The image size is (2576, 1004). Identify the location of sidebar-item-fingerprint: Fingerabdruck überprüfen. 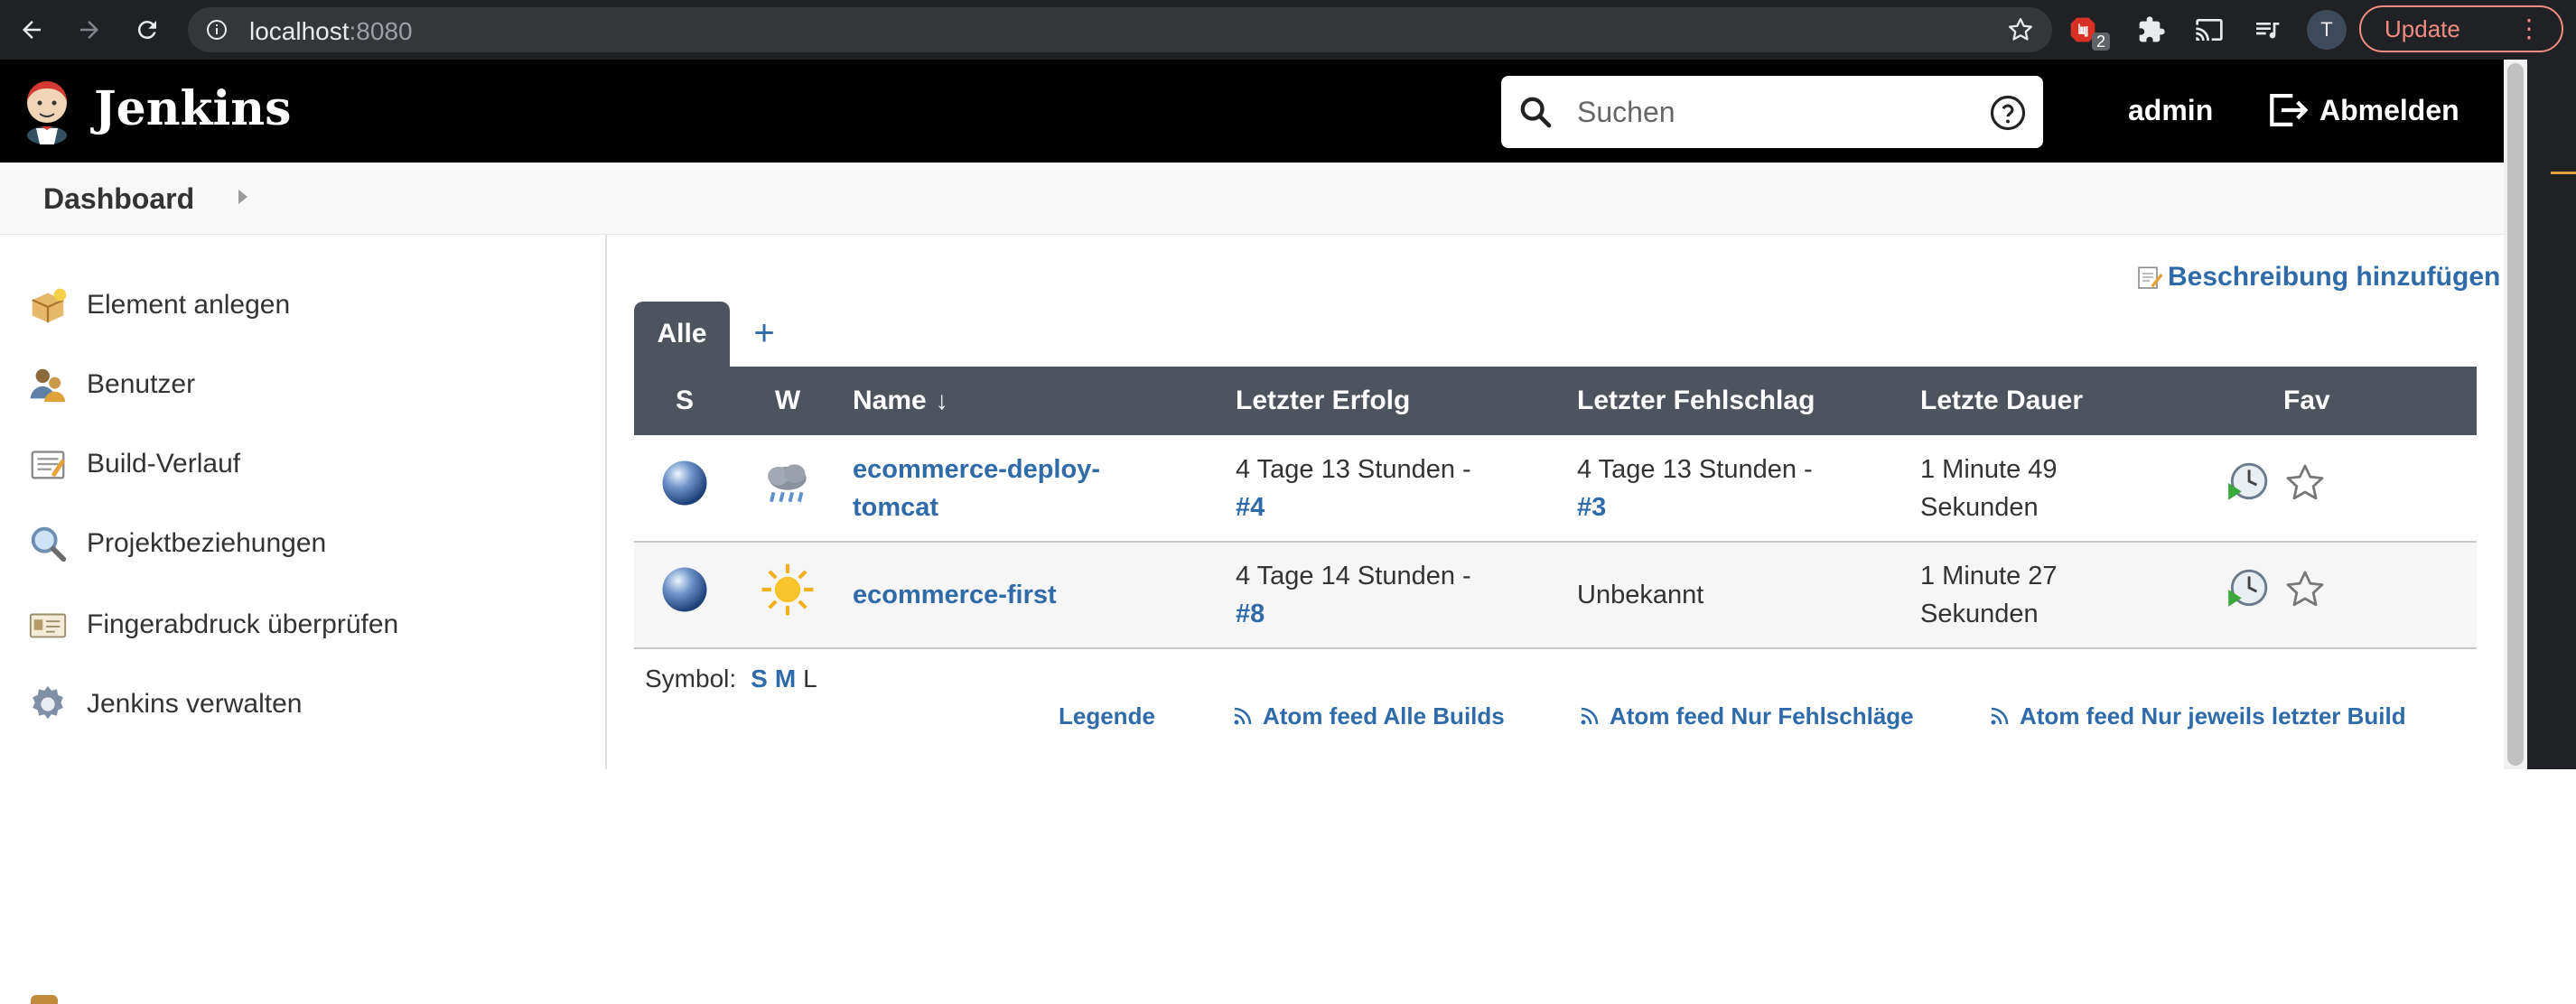
(213, 624).